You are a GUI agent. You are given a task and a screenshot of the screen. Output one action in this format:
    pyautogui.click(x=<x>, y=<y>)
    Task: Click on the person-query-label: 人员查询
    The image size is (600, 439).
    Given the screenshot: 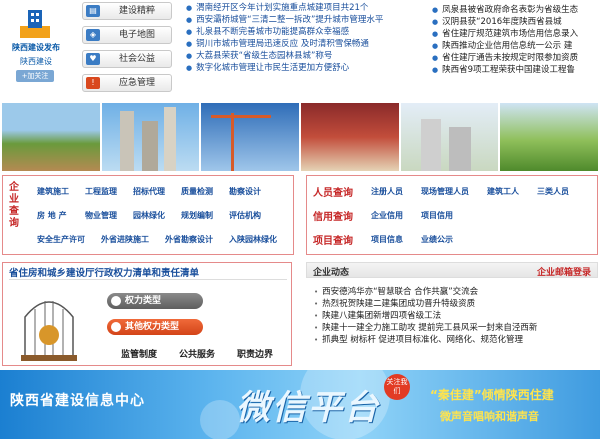 What is the action you would take?
    pyautogui.click(x=333, y=193)
    